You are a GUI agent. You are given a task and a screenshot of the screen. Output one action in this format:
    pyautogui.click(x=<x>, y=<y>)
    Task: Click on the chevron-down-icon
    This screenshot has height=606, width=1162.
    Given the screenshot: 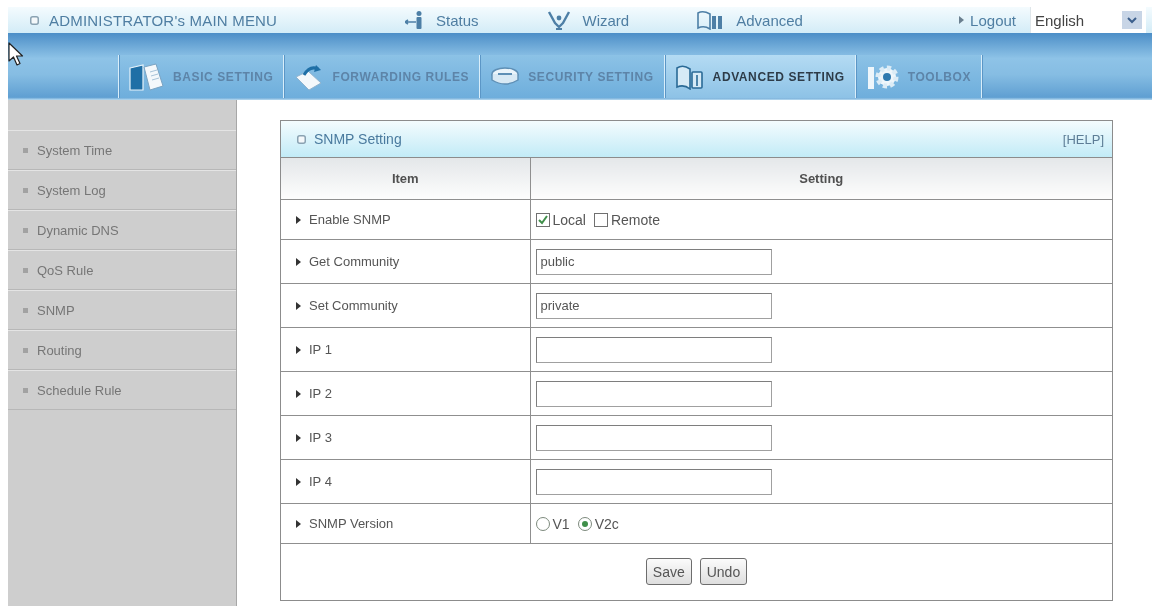 What is the action you would take?
    pyautogui.click(x=1132, y=20)
    